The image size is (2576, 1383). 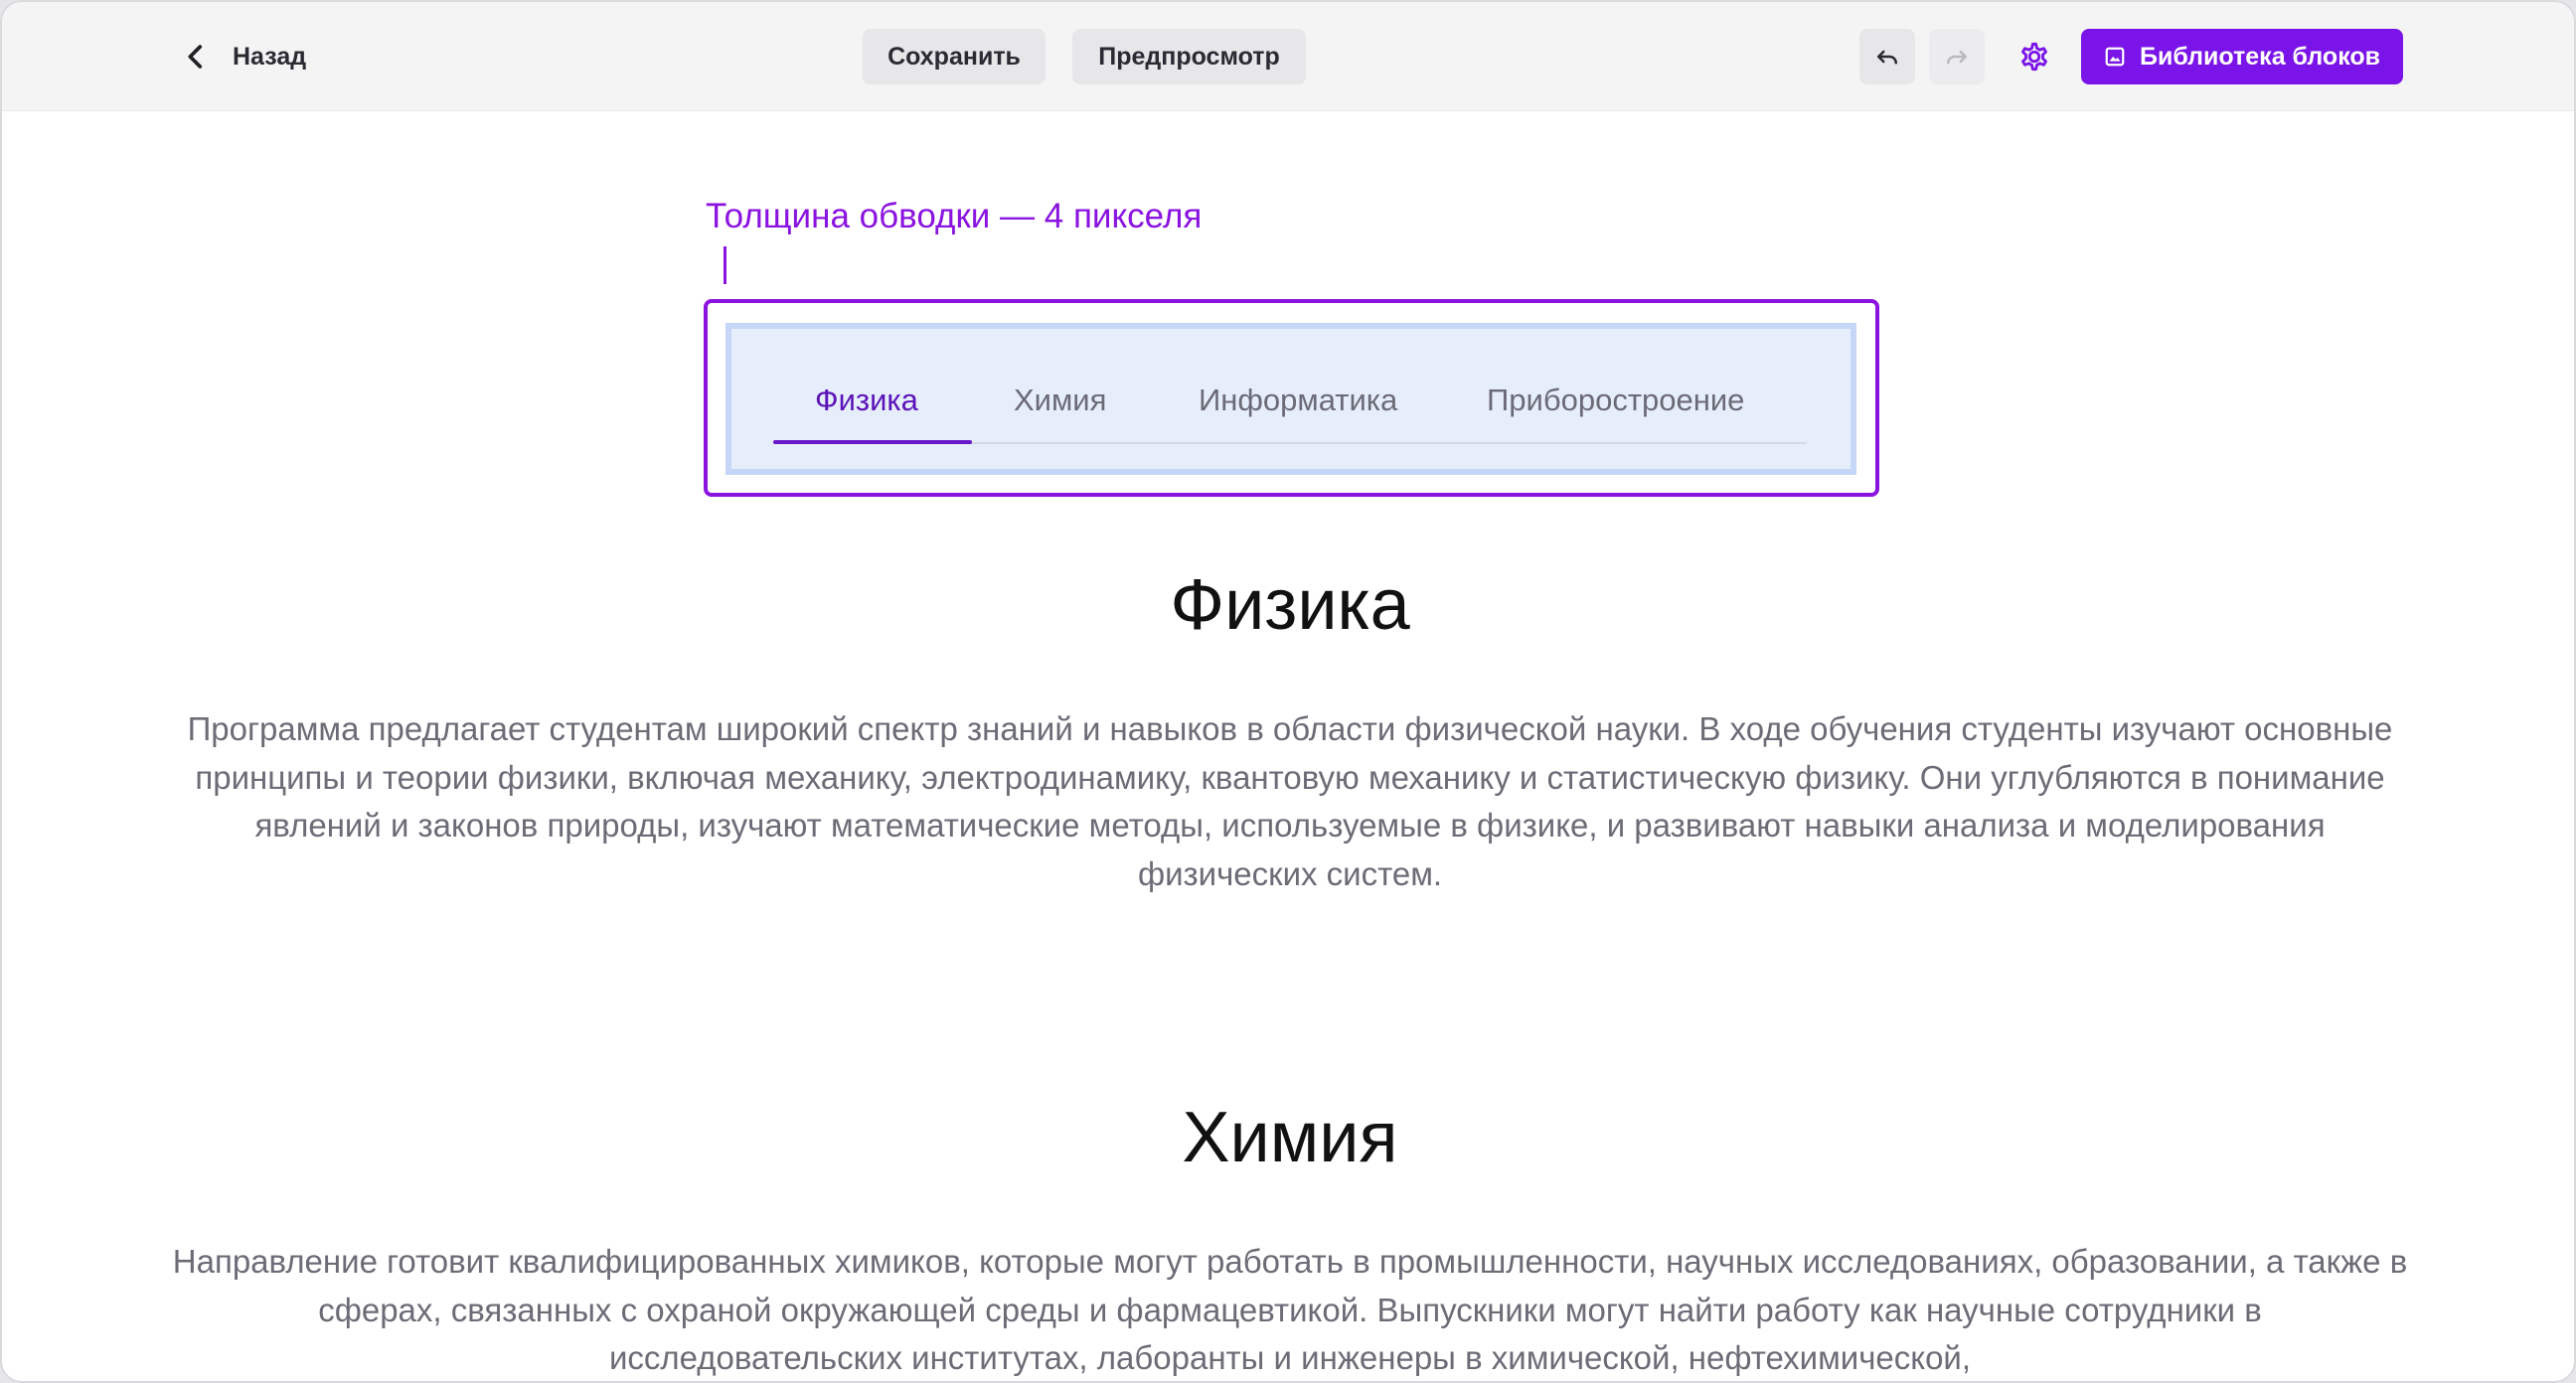 I want to click on tab-informatics: Информатика, so click(x=1298, y=400).